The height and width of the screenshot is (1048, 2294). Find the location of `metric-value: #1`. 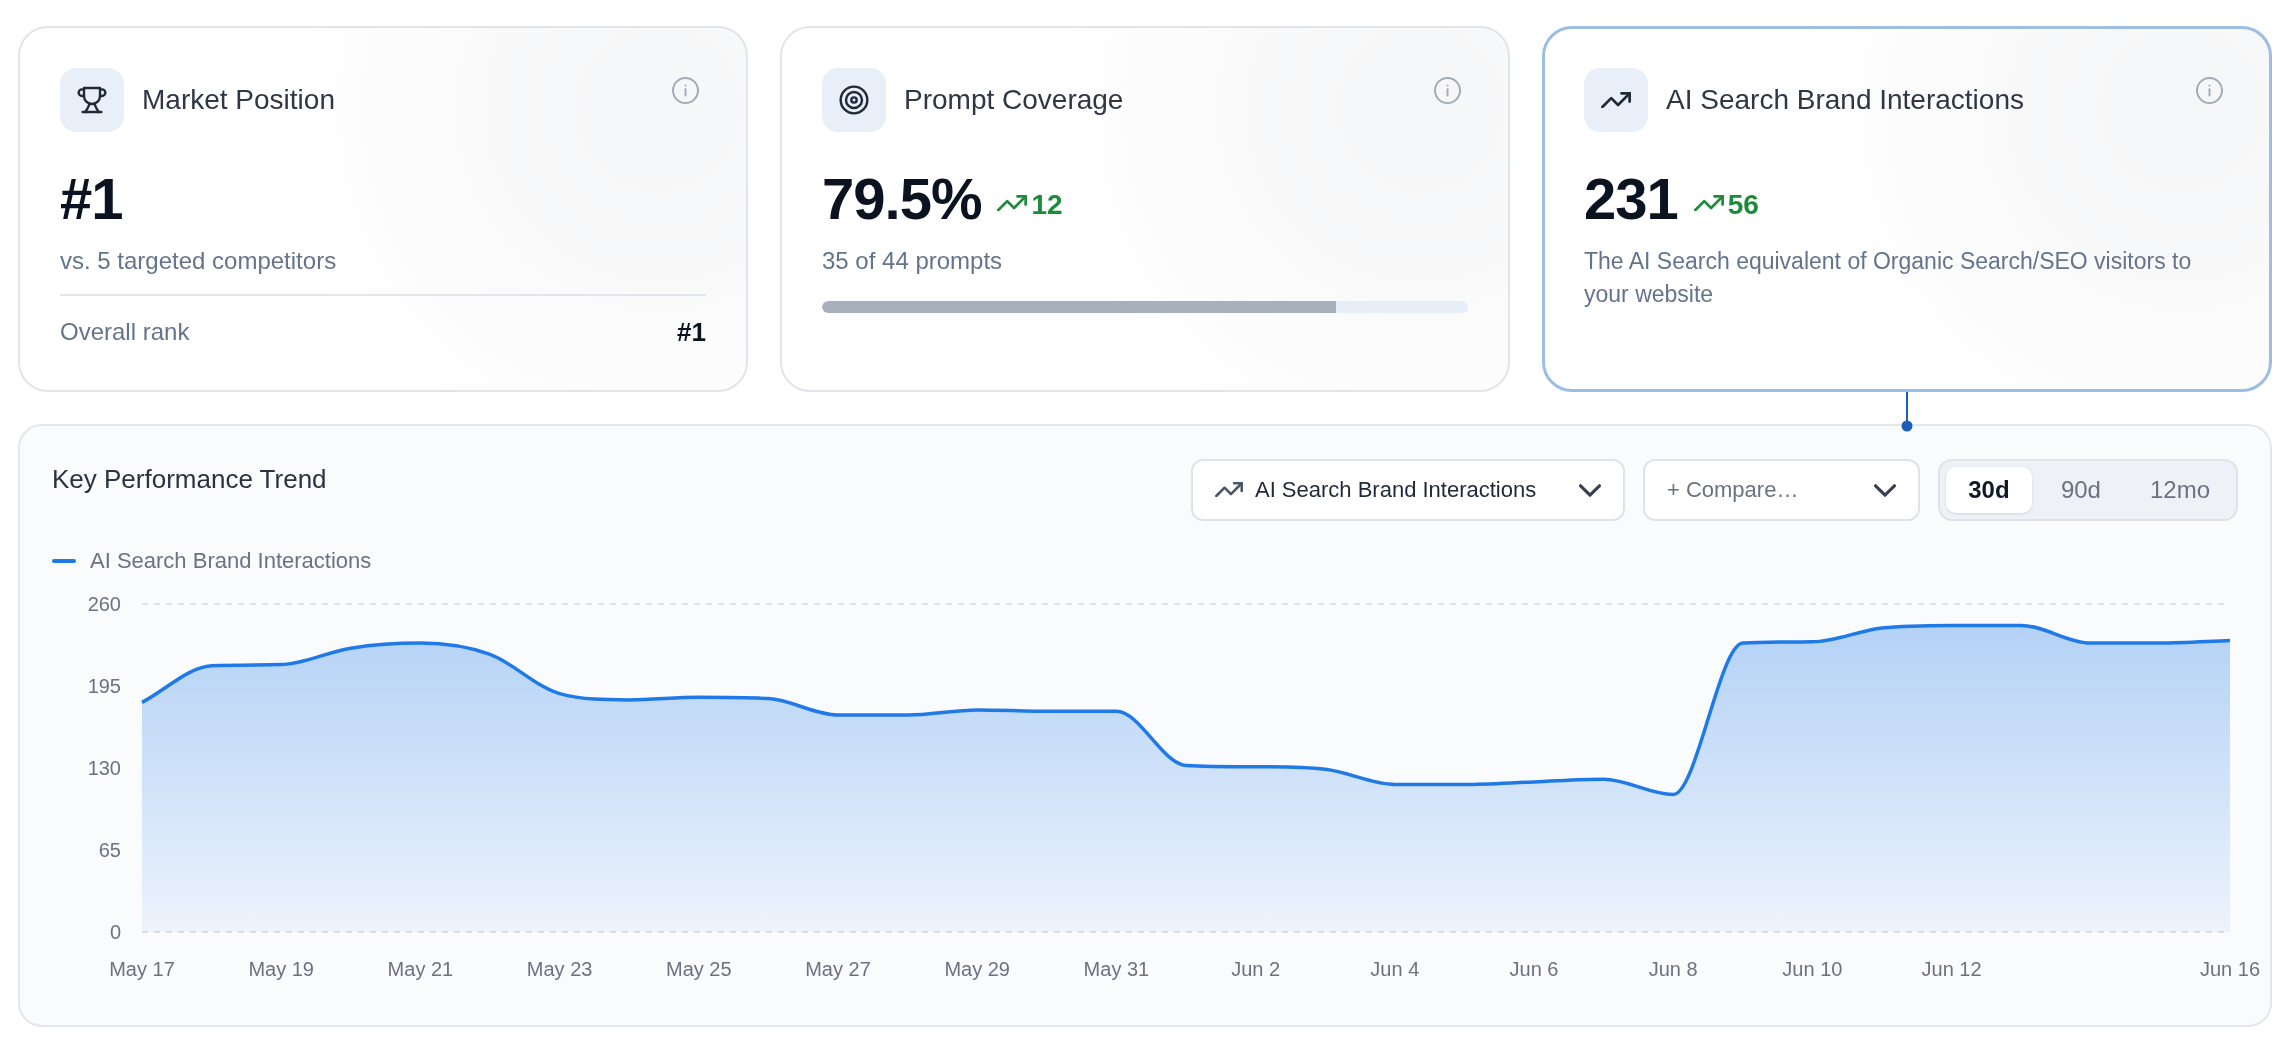

metric-value: #1 is located at coordinates (91, 199).